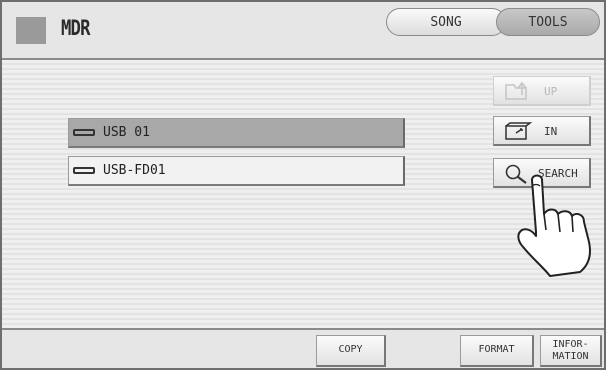  I want to click on copy-button: COPY, so click(351, 351).